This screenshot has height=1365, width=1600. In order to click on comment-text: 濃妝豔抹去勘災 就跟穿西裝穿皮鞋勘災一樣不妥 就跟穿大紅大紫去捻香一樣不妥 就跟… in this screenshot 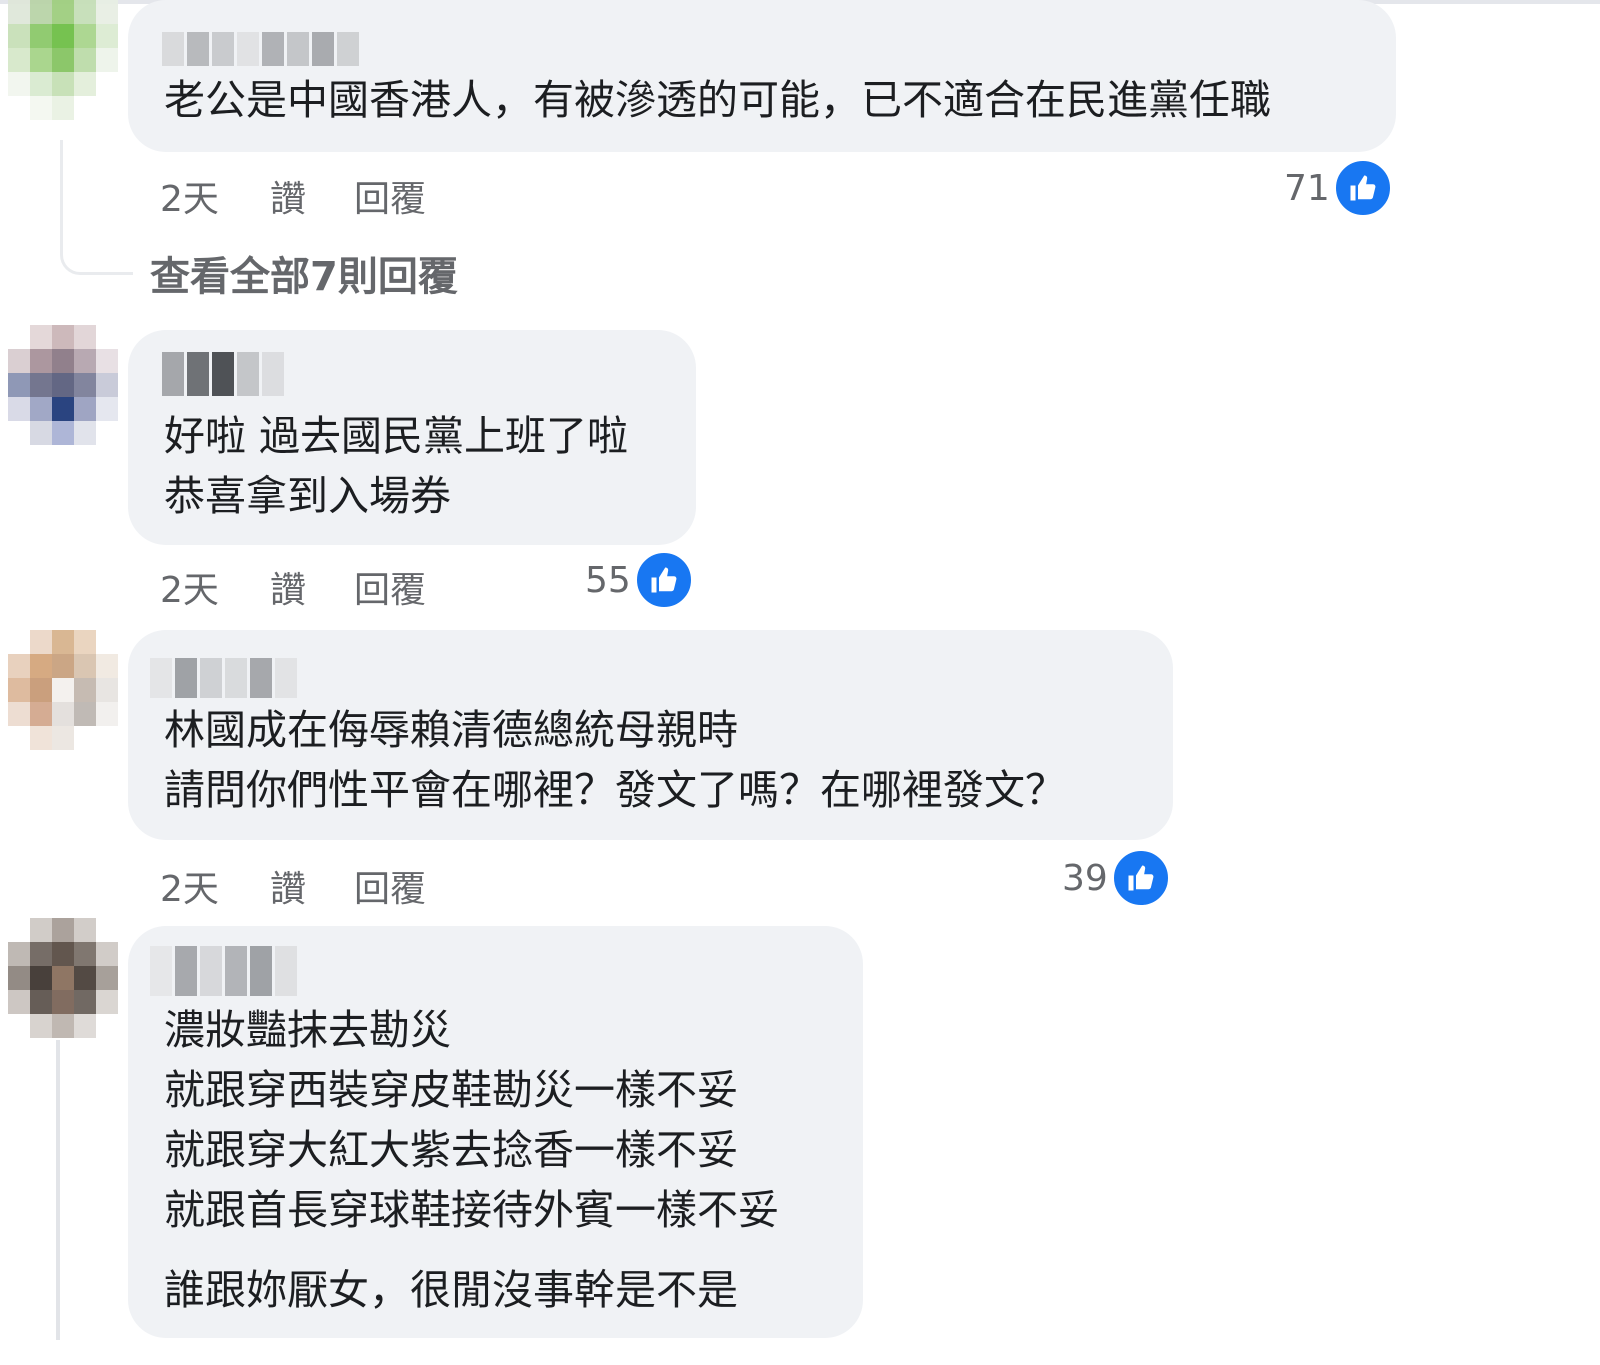, I will do `click(471, 1160)`.